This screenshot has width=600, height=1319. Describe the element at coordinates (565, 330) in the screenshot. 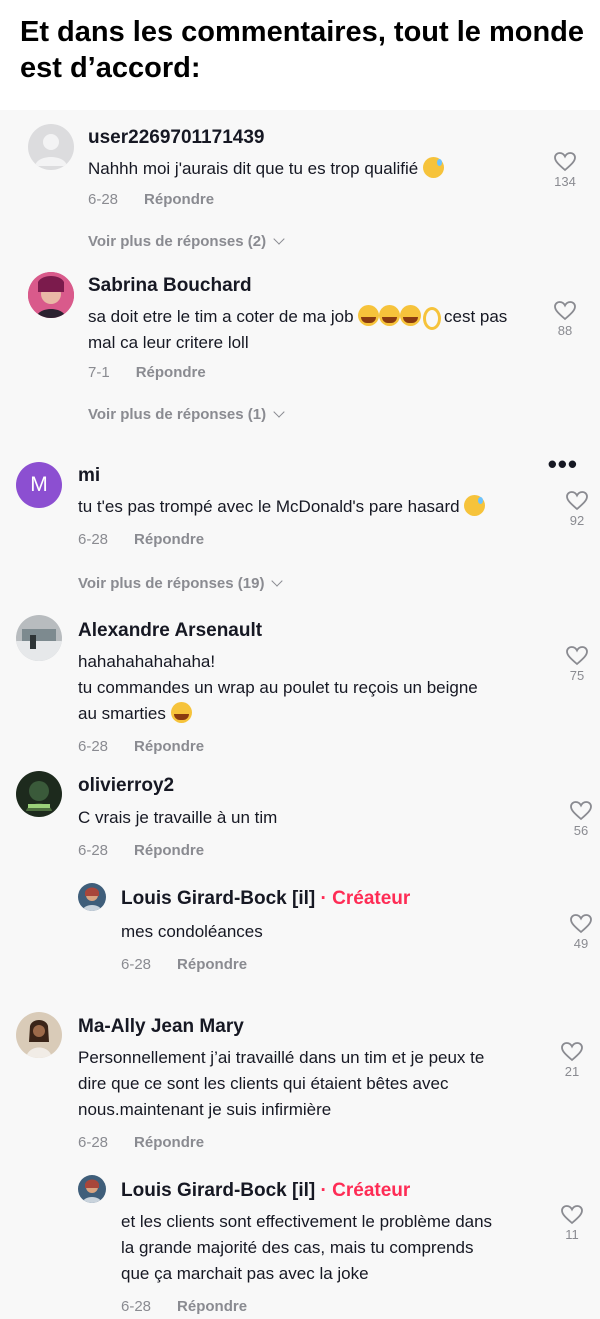

I see `like-count: 88` at that location.